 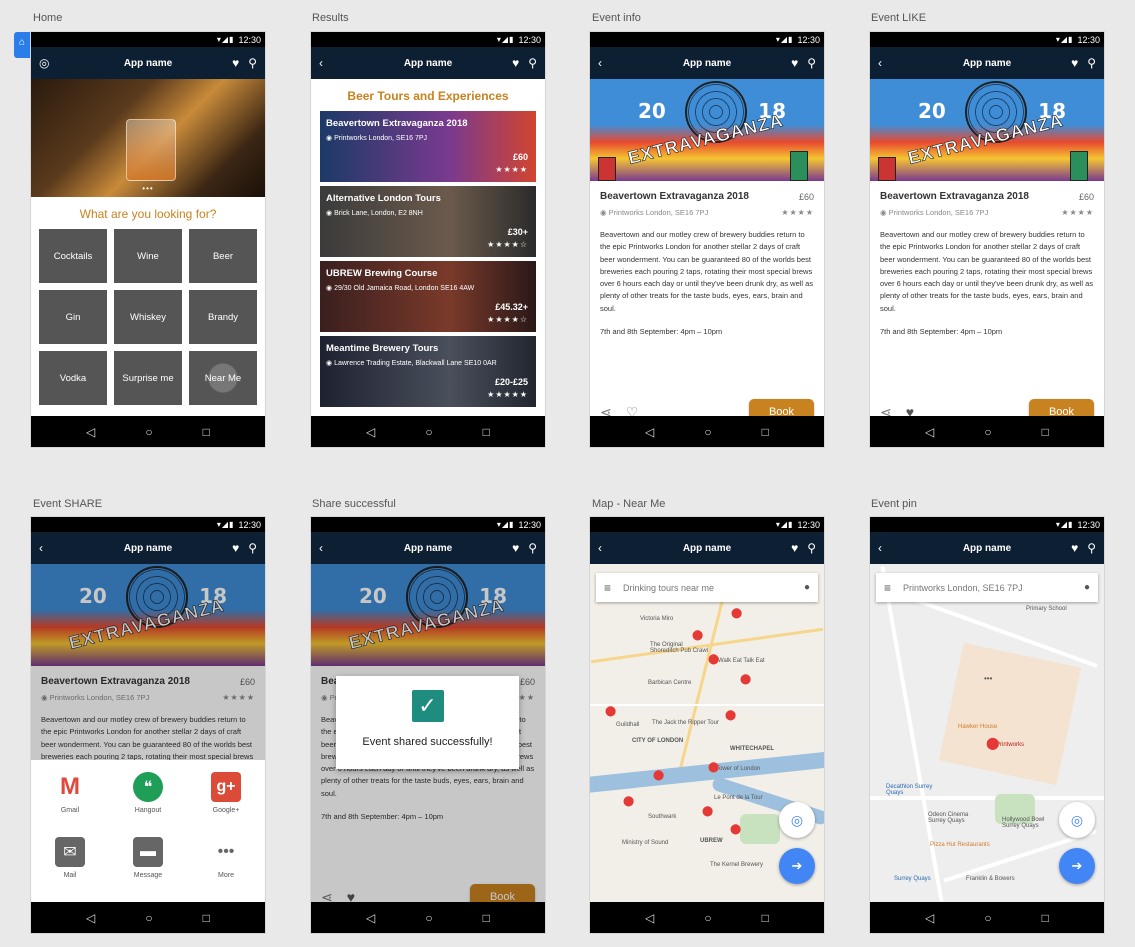 What do you see at coordinates (226, 869) in the screenshot?
I see `share-more: ••• More` at bounding box center [226, 869].